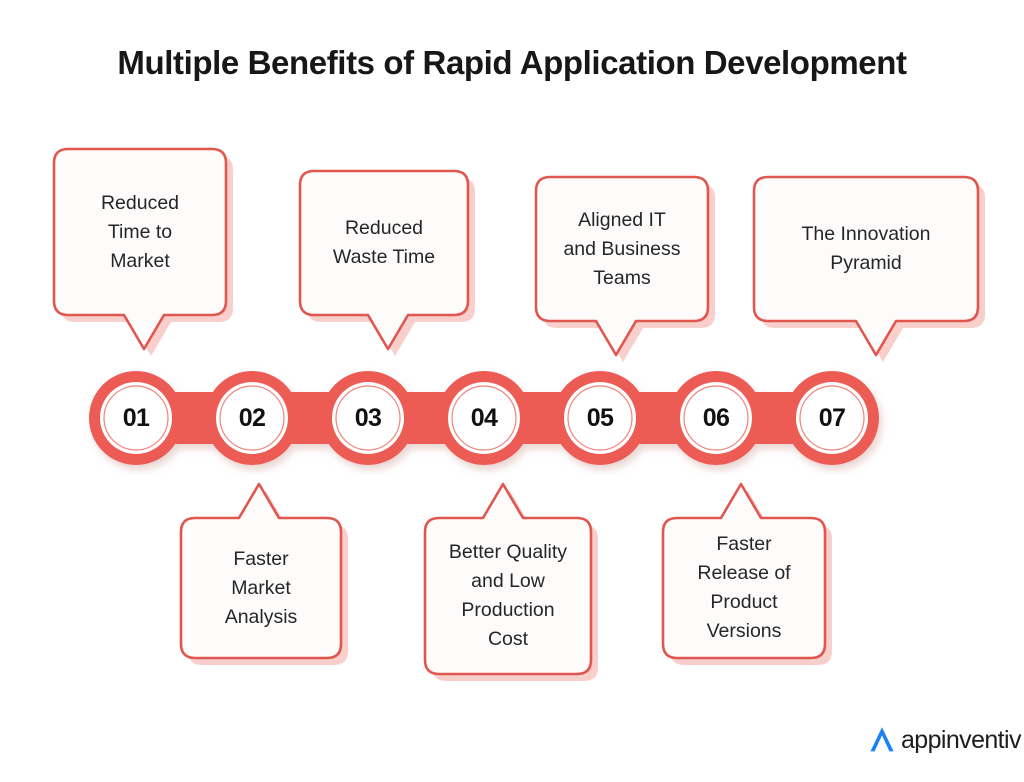  I want to click on callout-text-04: Better Quality and Low Production Cost, so click(508, 595).